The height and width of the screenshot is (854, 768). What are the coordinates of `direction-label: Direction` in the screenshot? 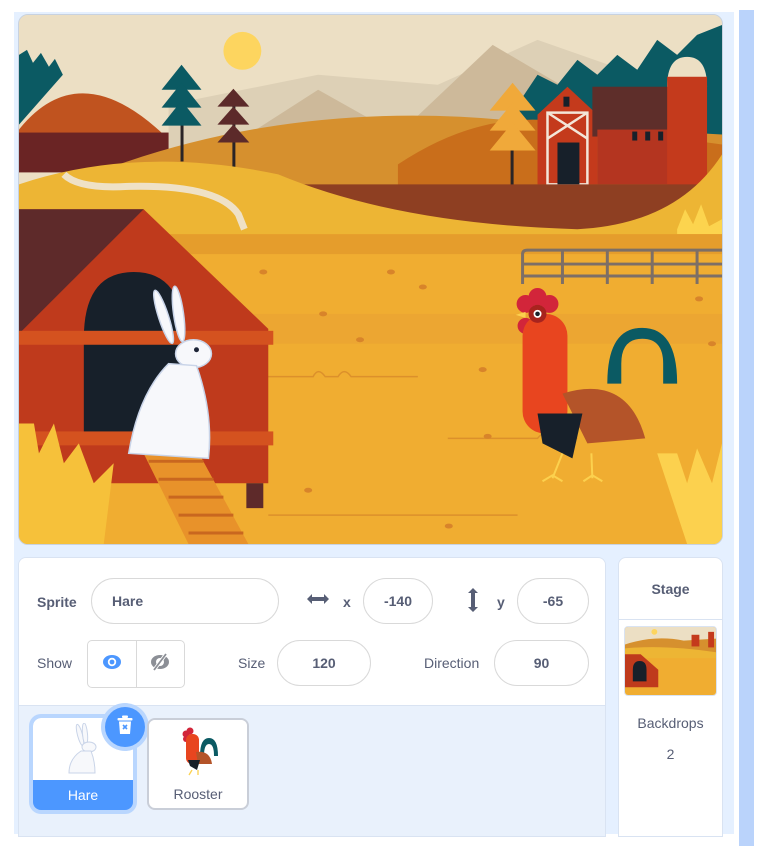 It's located at (452, 663).